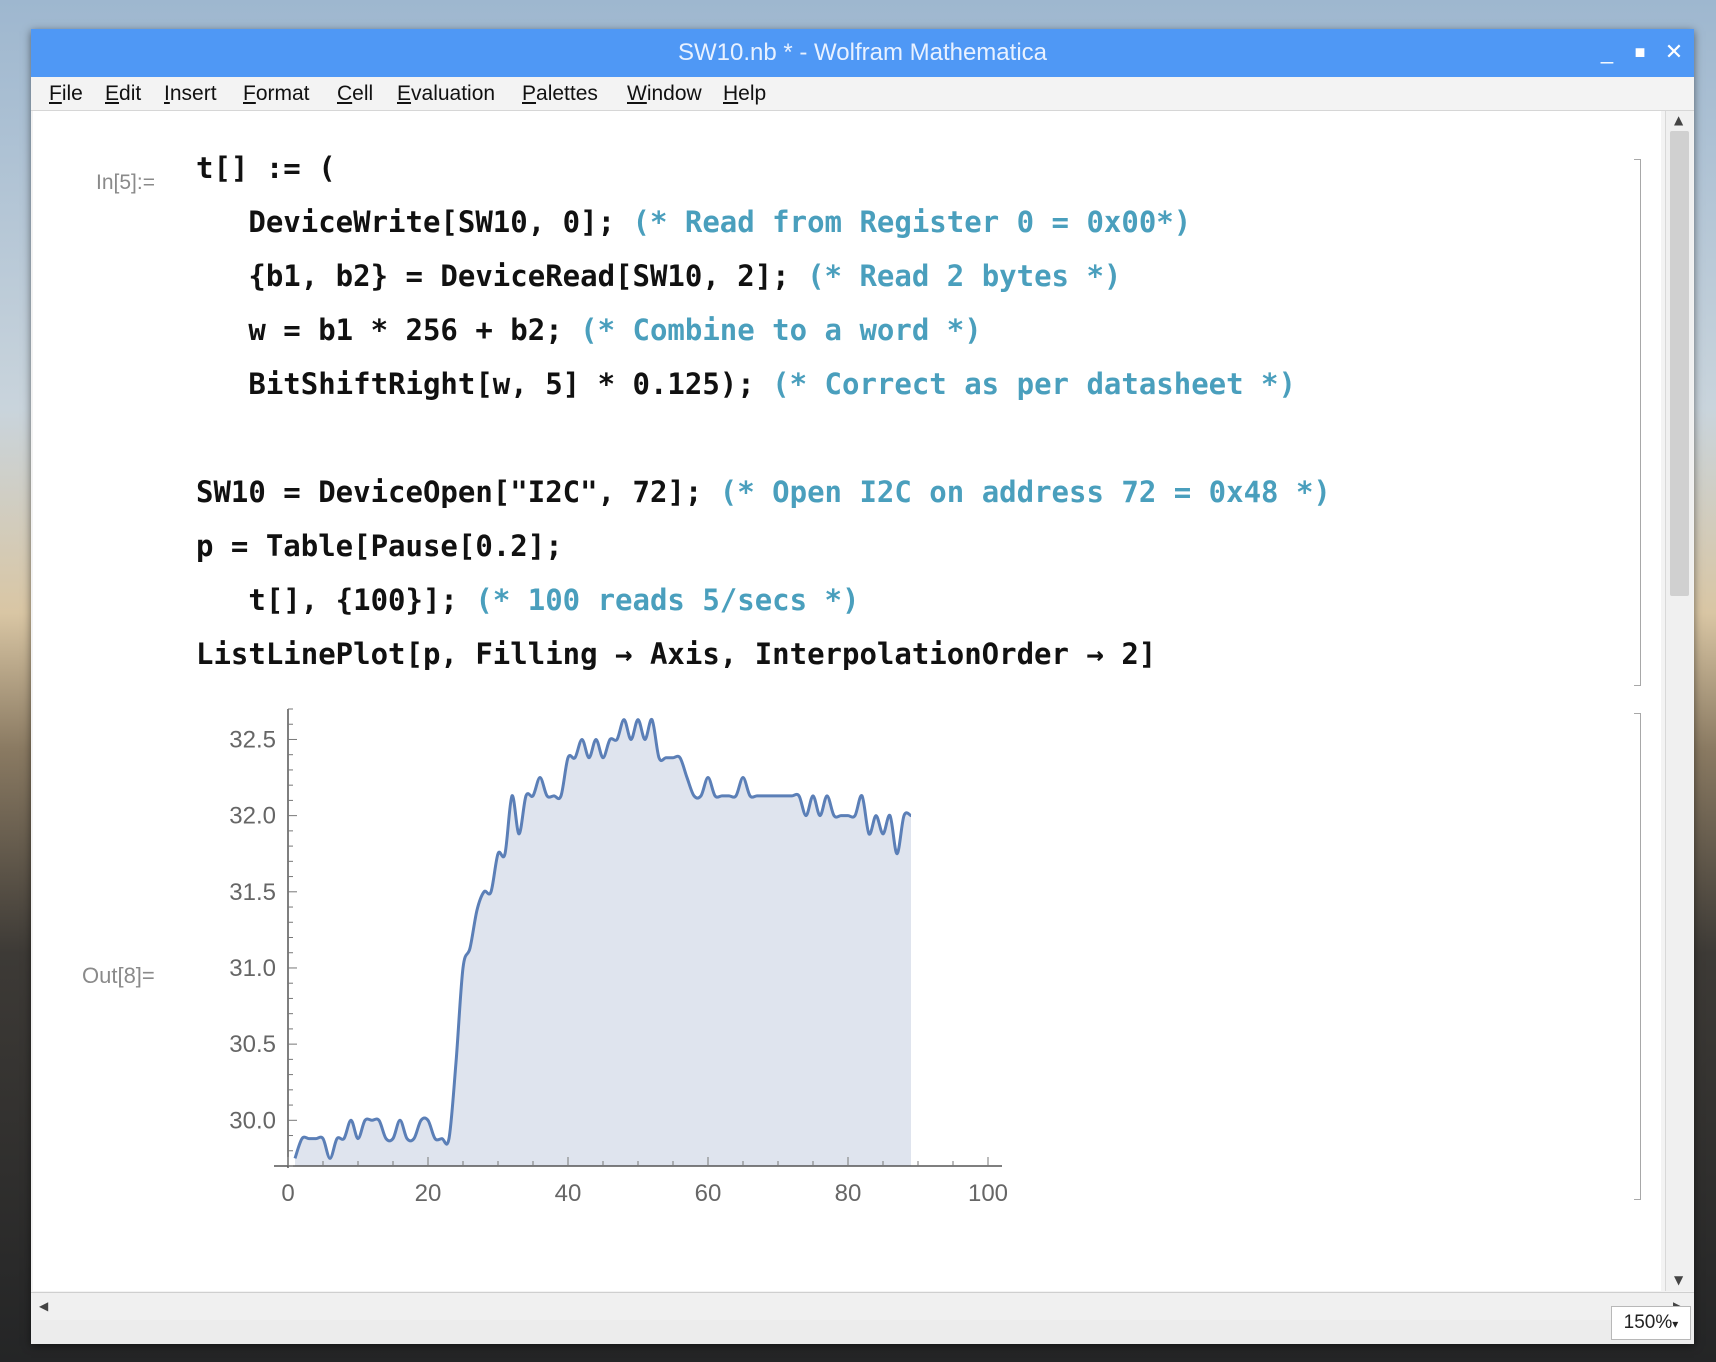 The image size is (1716, 1362). Describe the element at coordinates (603, 942) in the screenshot. I see `chart-fill-area` at that location.